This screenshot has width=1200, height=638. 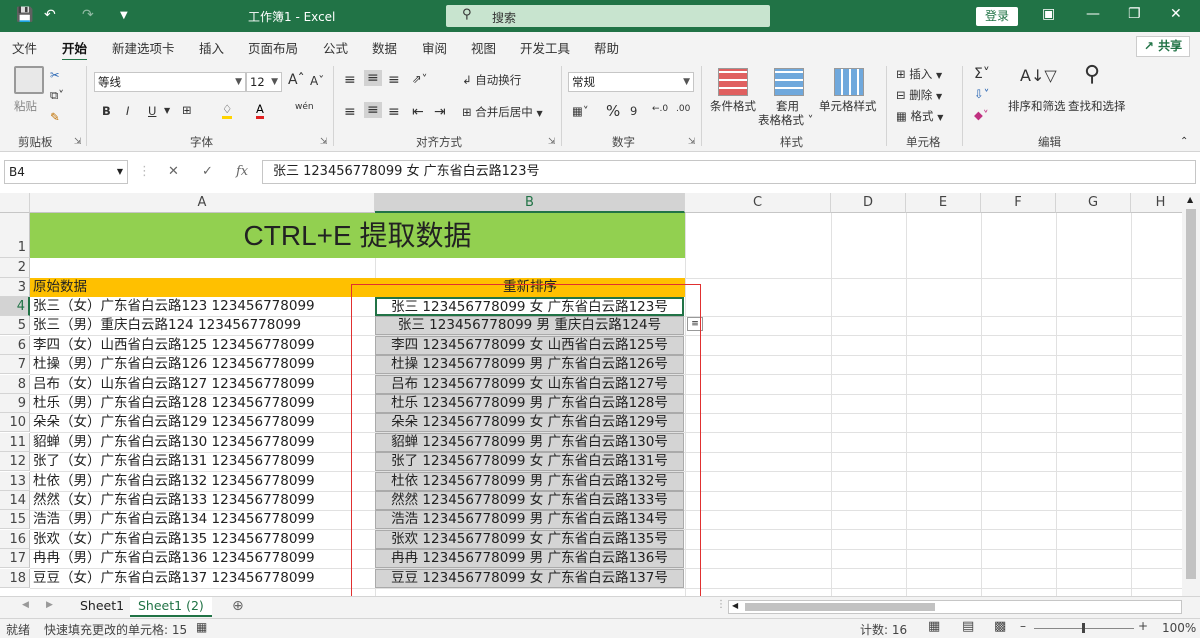 What do you see at coordinates (613, 111) in the screenshot?
I see `percent-button: %` at bounding box center [613, 111].